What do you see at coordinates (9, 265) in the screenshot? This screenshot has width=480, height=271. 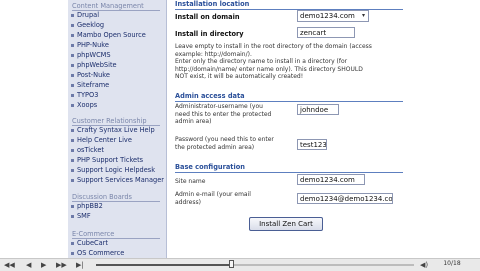 I see `skip-back-icon: ◀◀` at bounding box center [9, 265].